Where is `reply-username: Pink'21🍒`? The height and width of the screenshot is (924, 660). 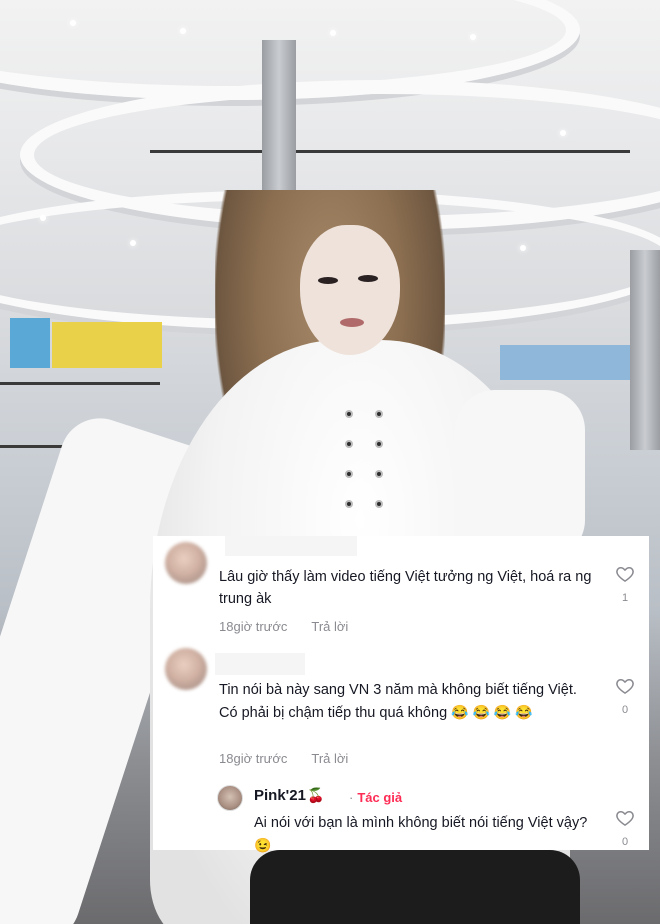
reply-username: Pink'21🍒 is located at coordinates (289, 795).